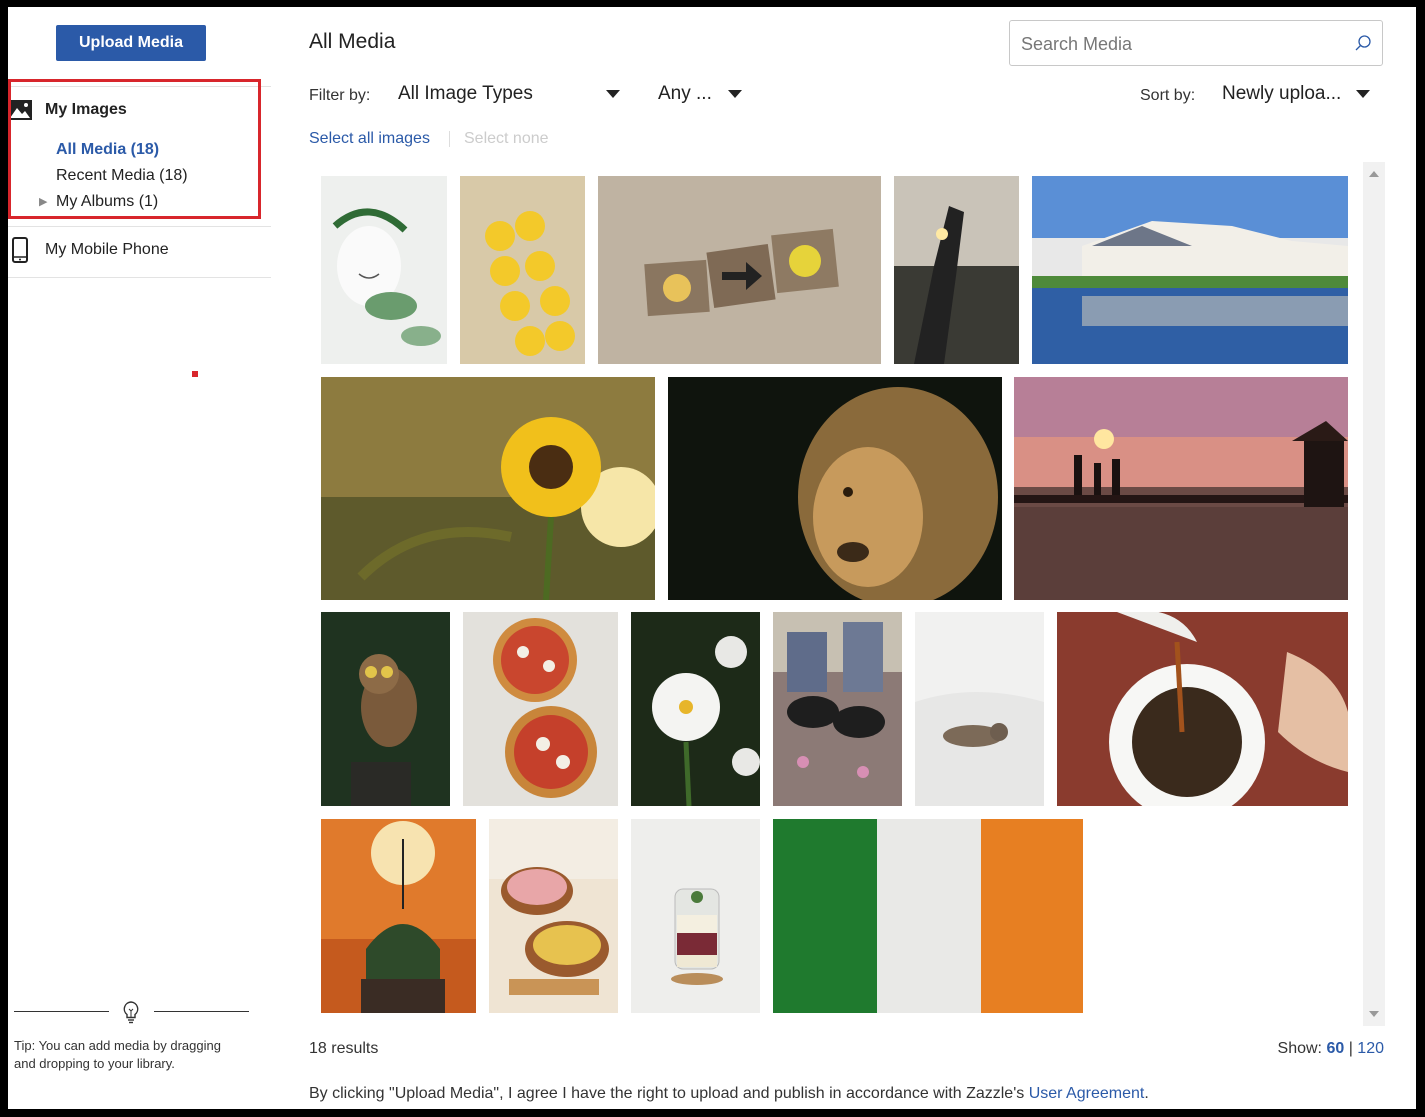  I want to click on search-box, so click(1196, 43).